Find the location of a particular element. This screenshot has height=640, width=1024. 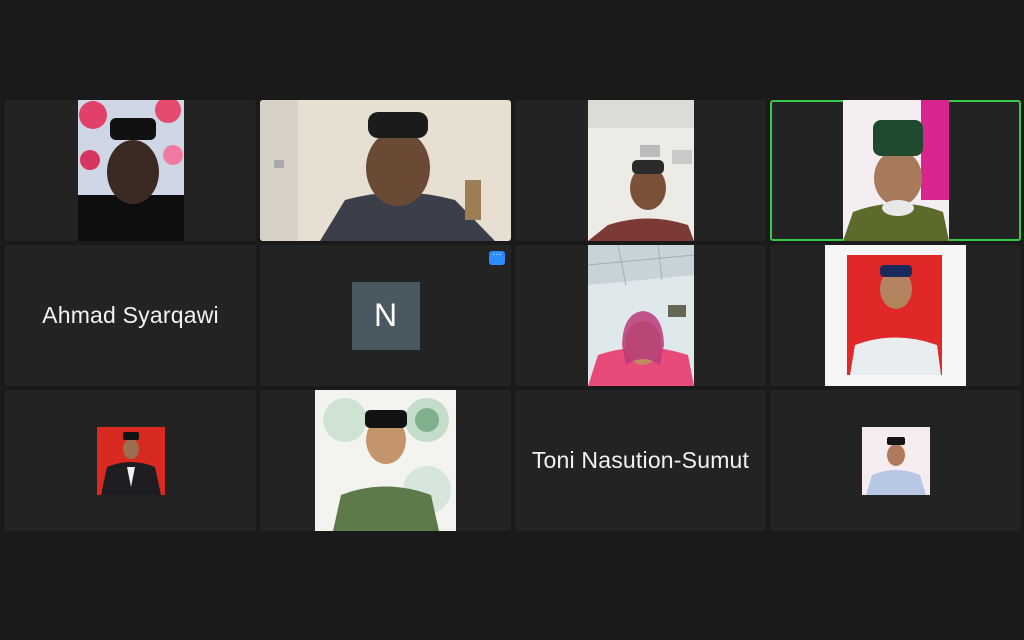

participant-avatar-tile: ··· N is located at coordinates (385, 315).